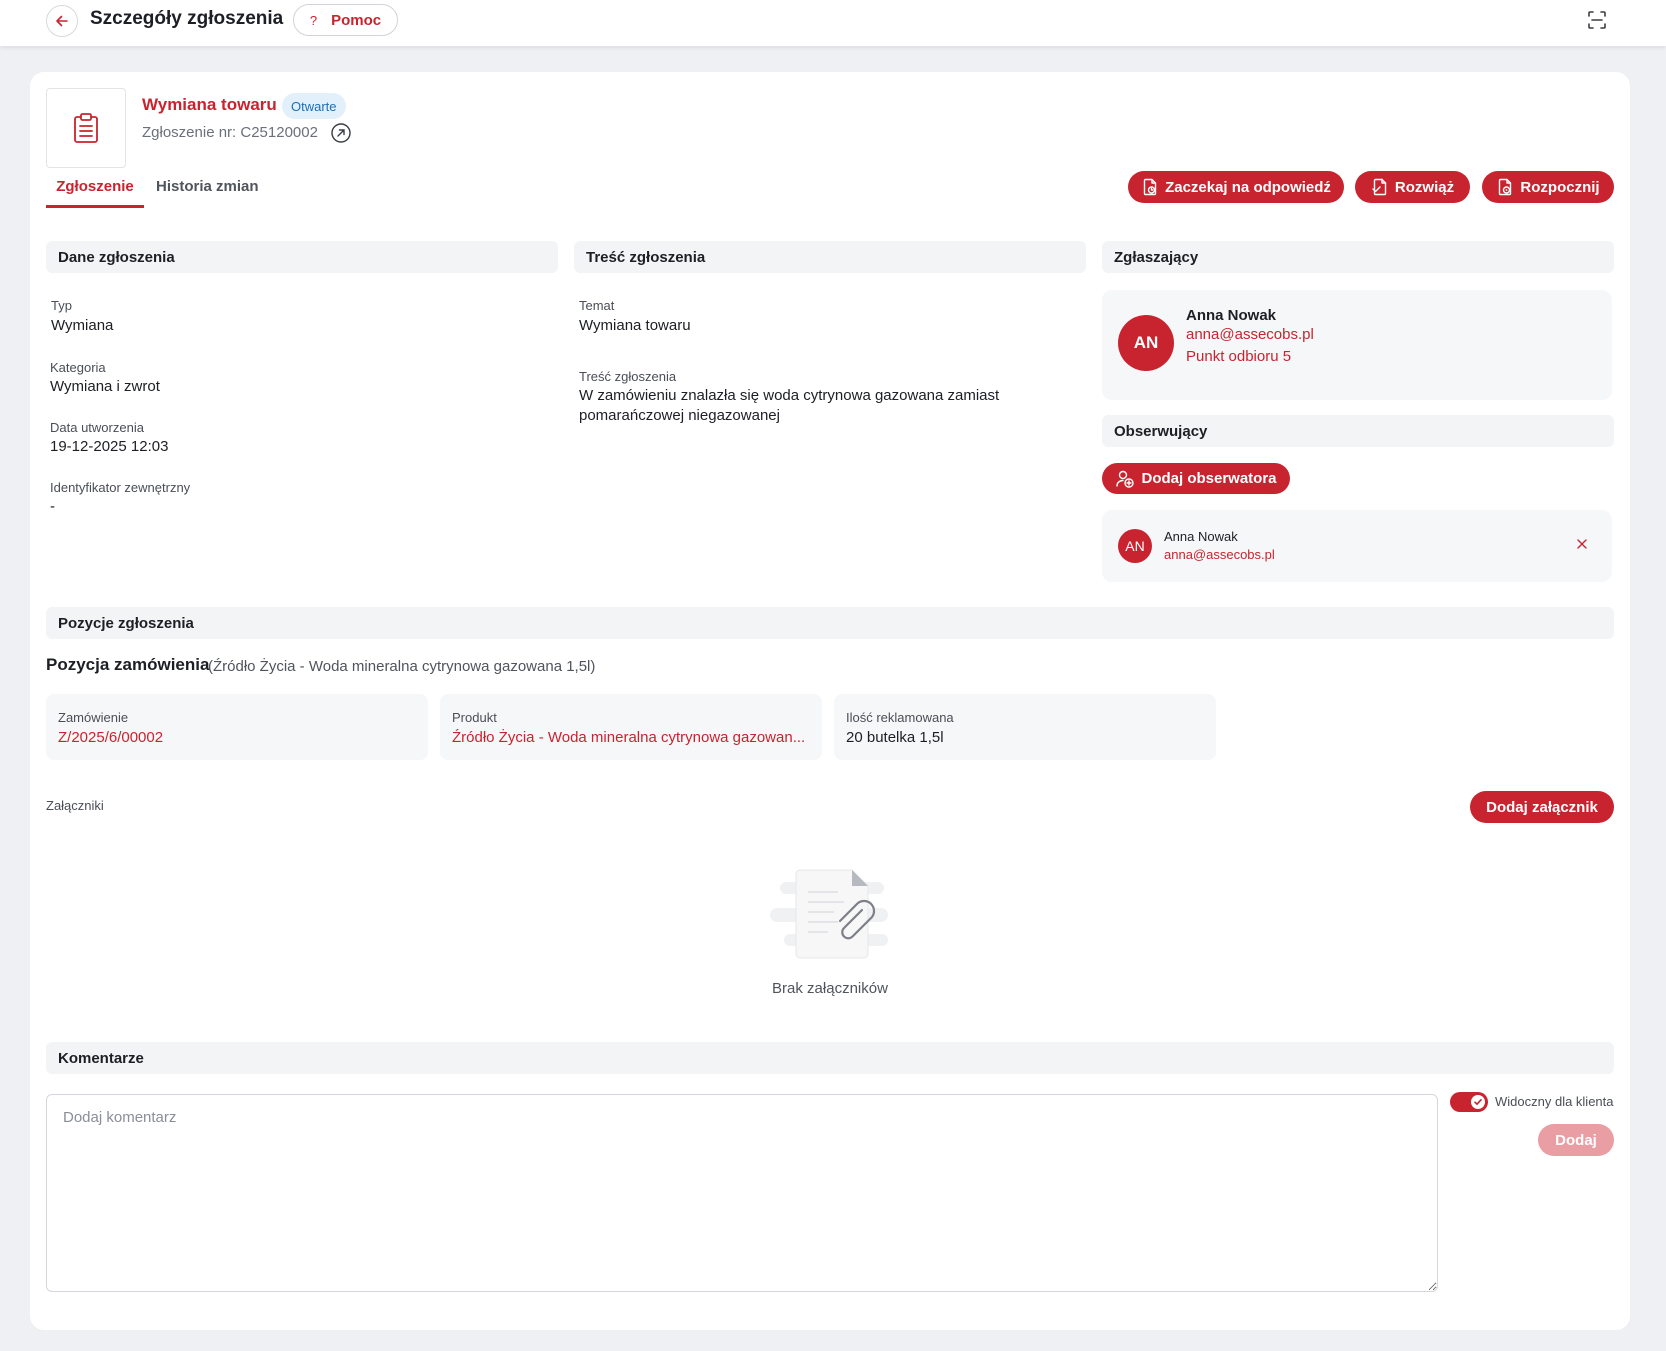 Image resolution: width=1666 pixels, height=1351 pixels. I want to click on file-clock-icon, so click(1150, 187).